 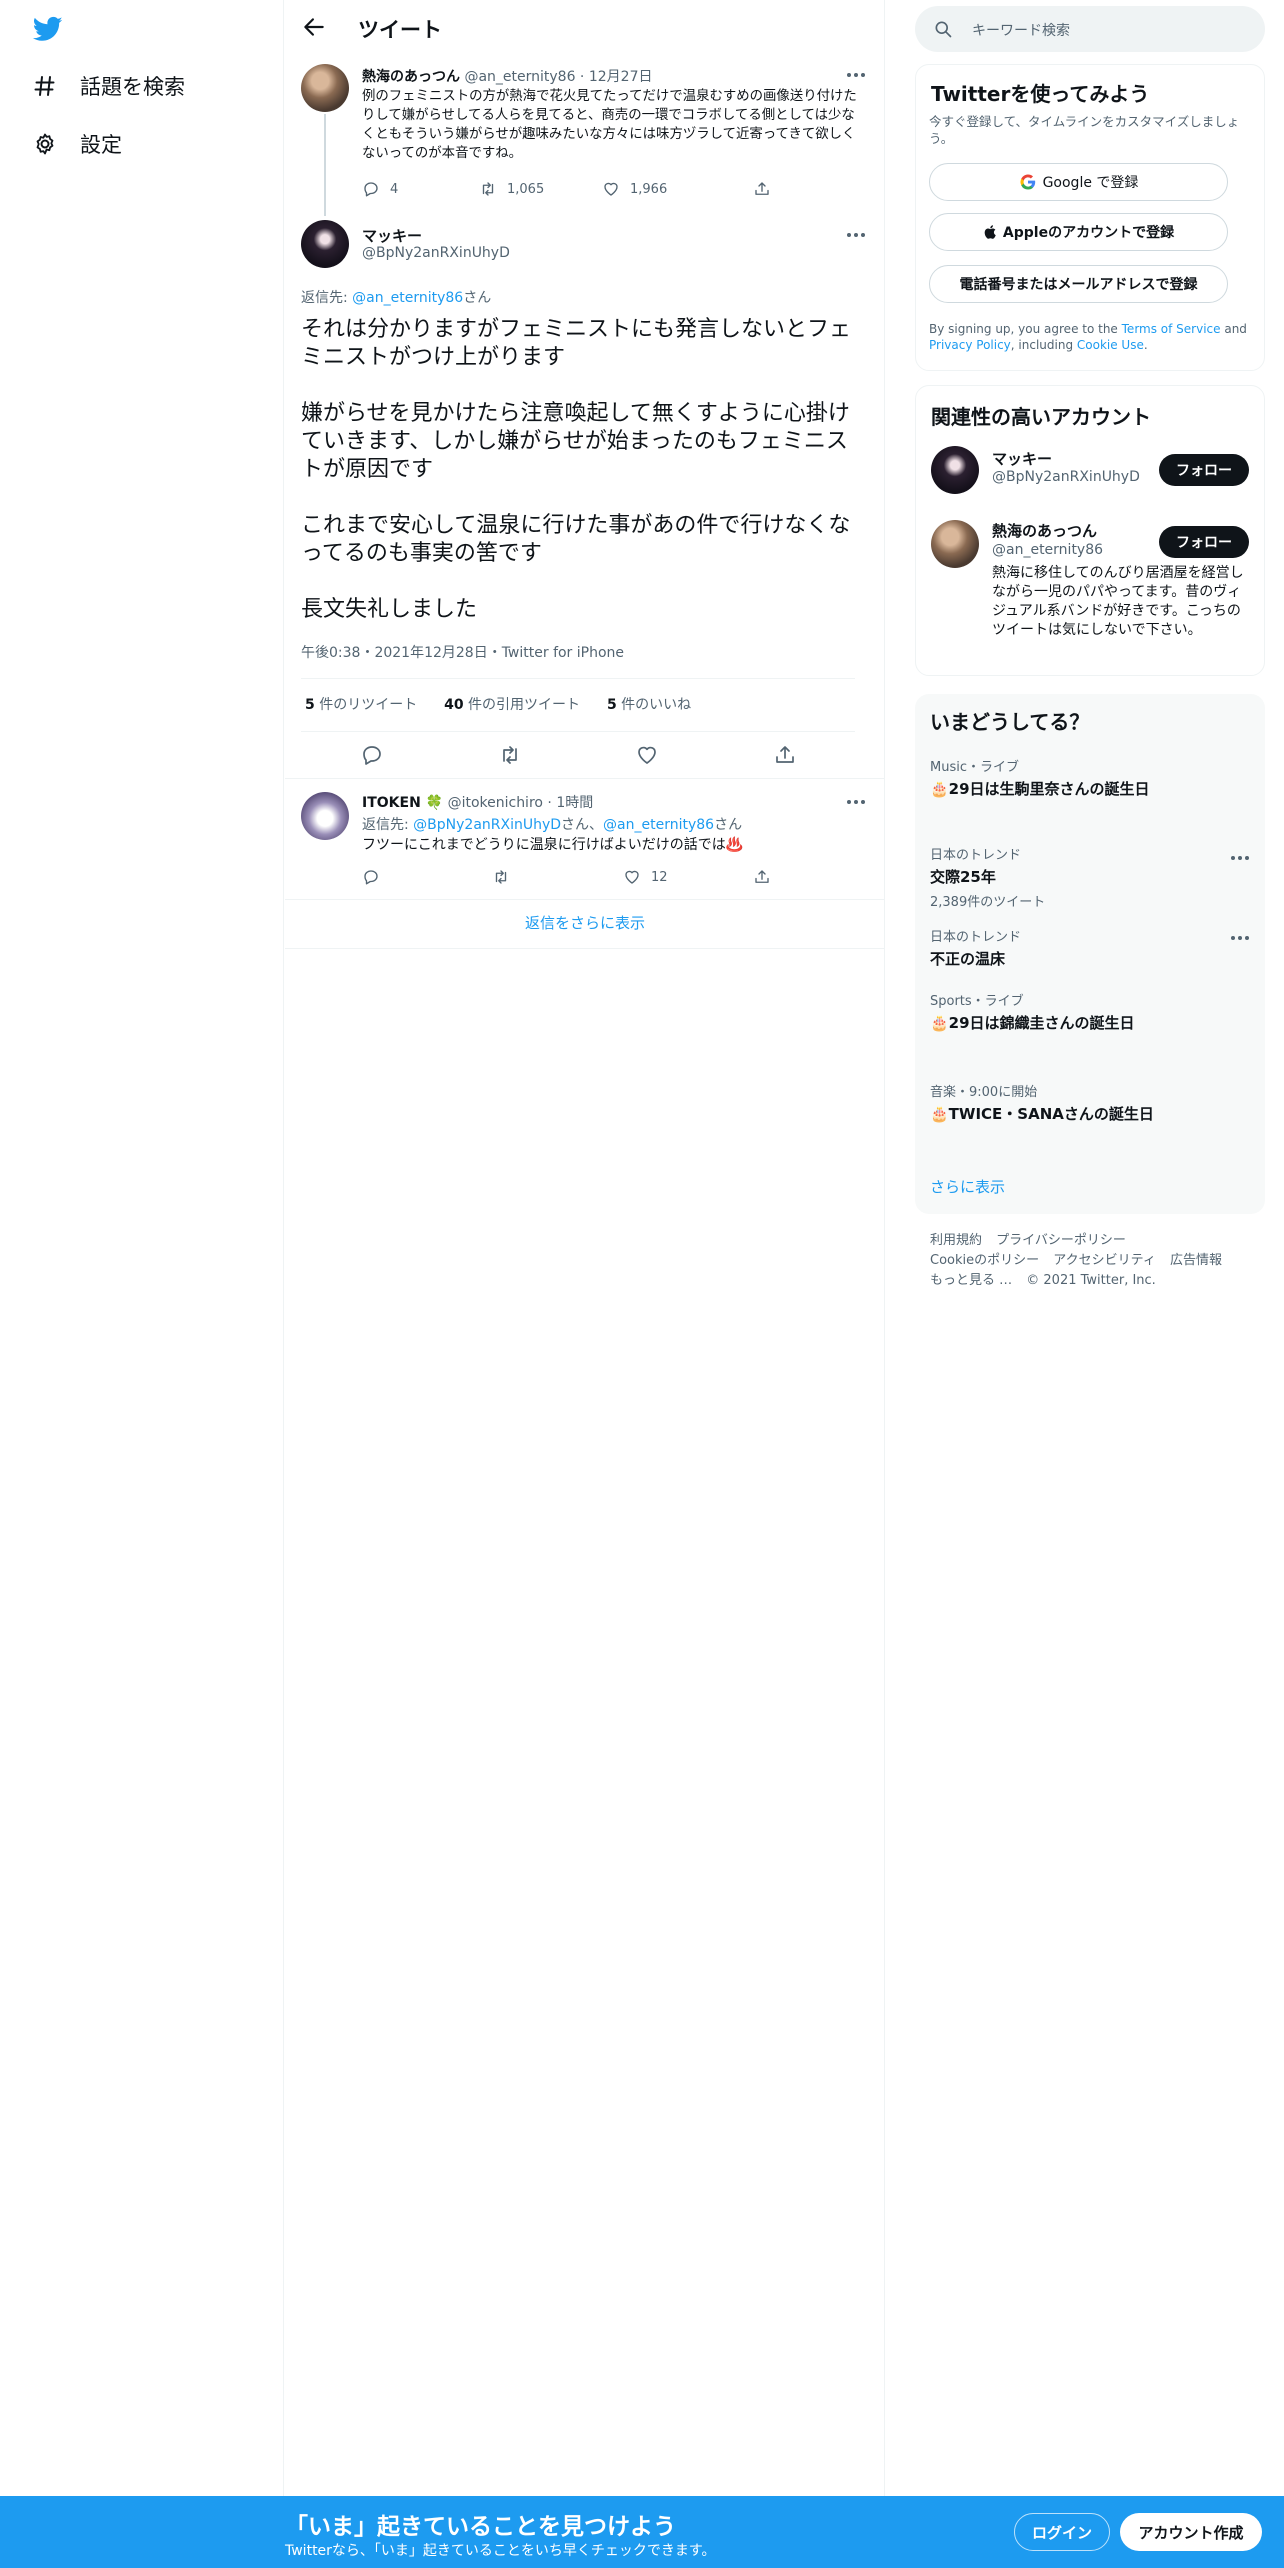 What do you see at coordinates (649, 705) in the screenshot?
I see `like-stat: 5 件のいいね` at bounding box center [649, 705].